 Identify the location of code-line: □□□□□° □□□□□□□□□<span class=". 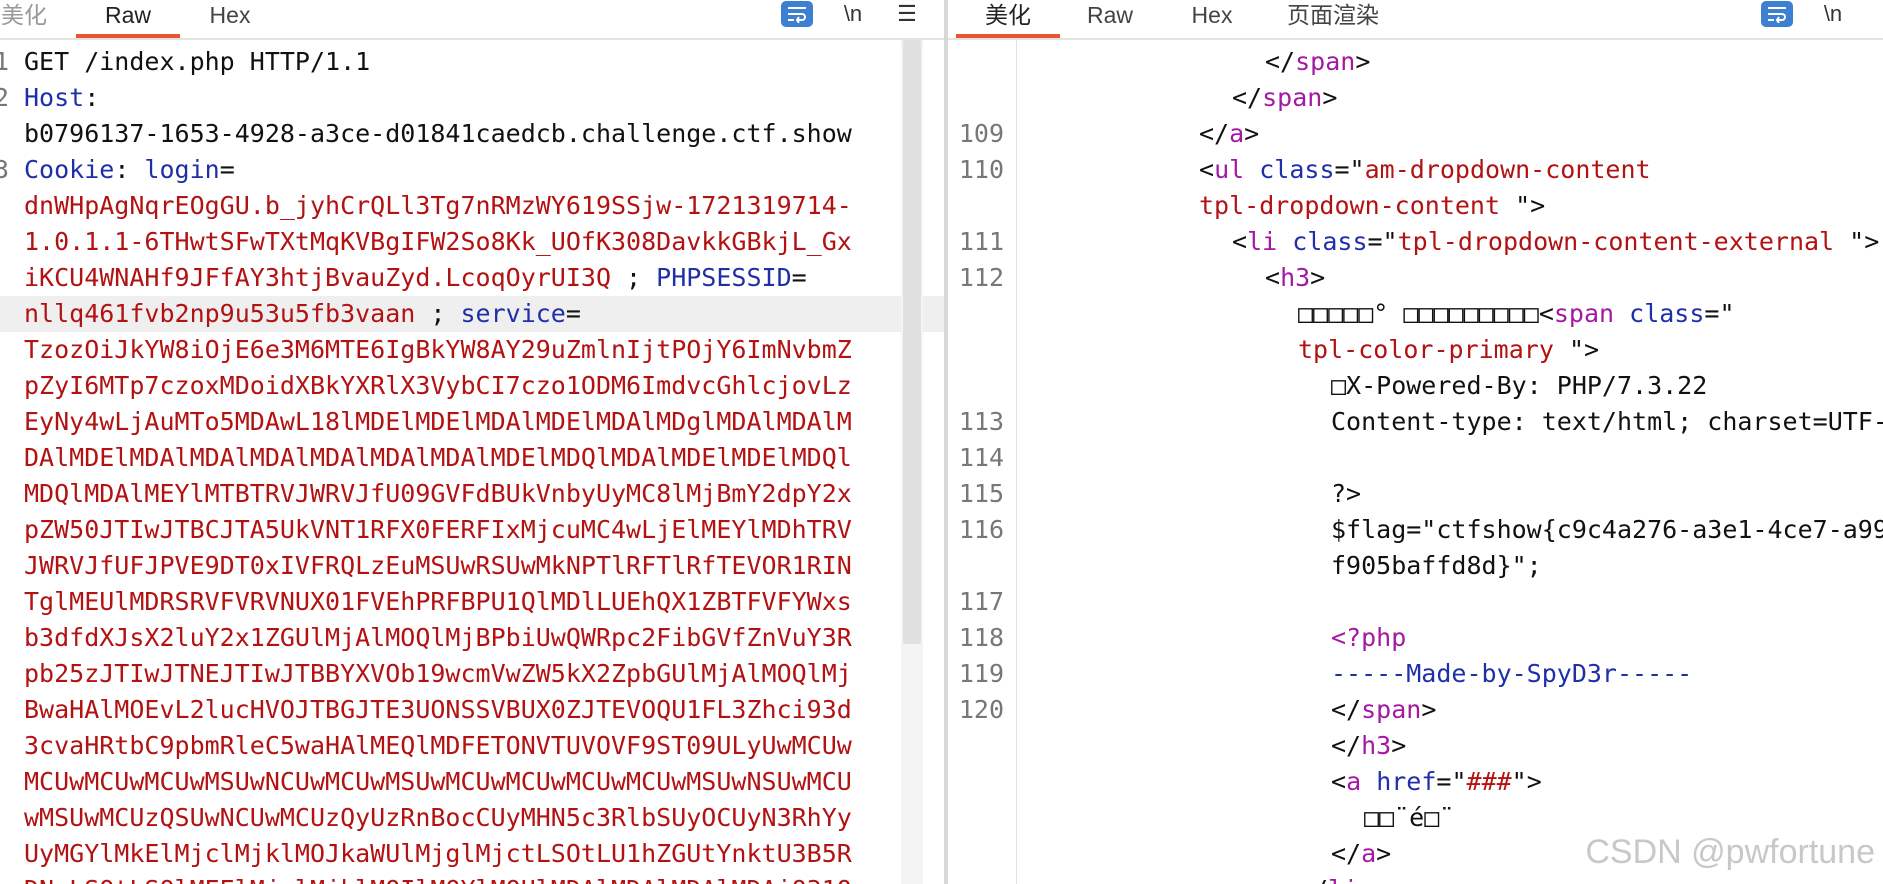
(1415, 314).